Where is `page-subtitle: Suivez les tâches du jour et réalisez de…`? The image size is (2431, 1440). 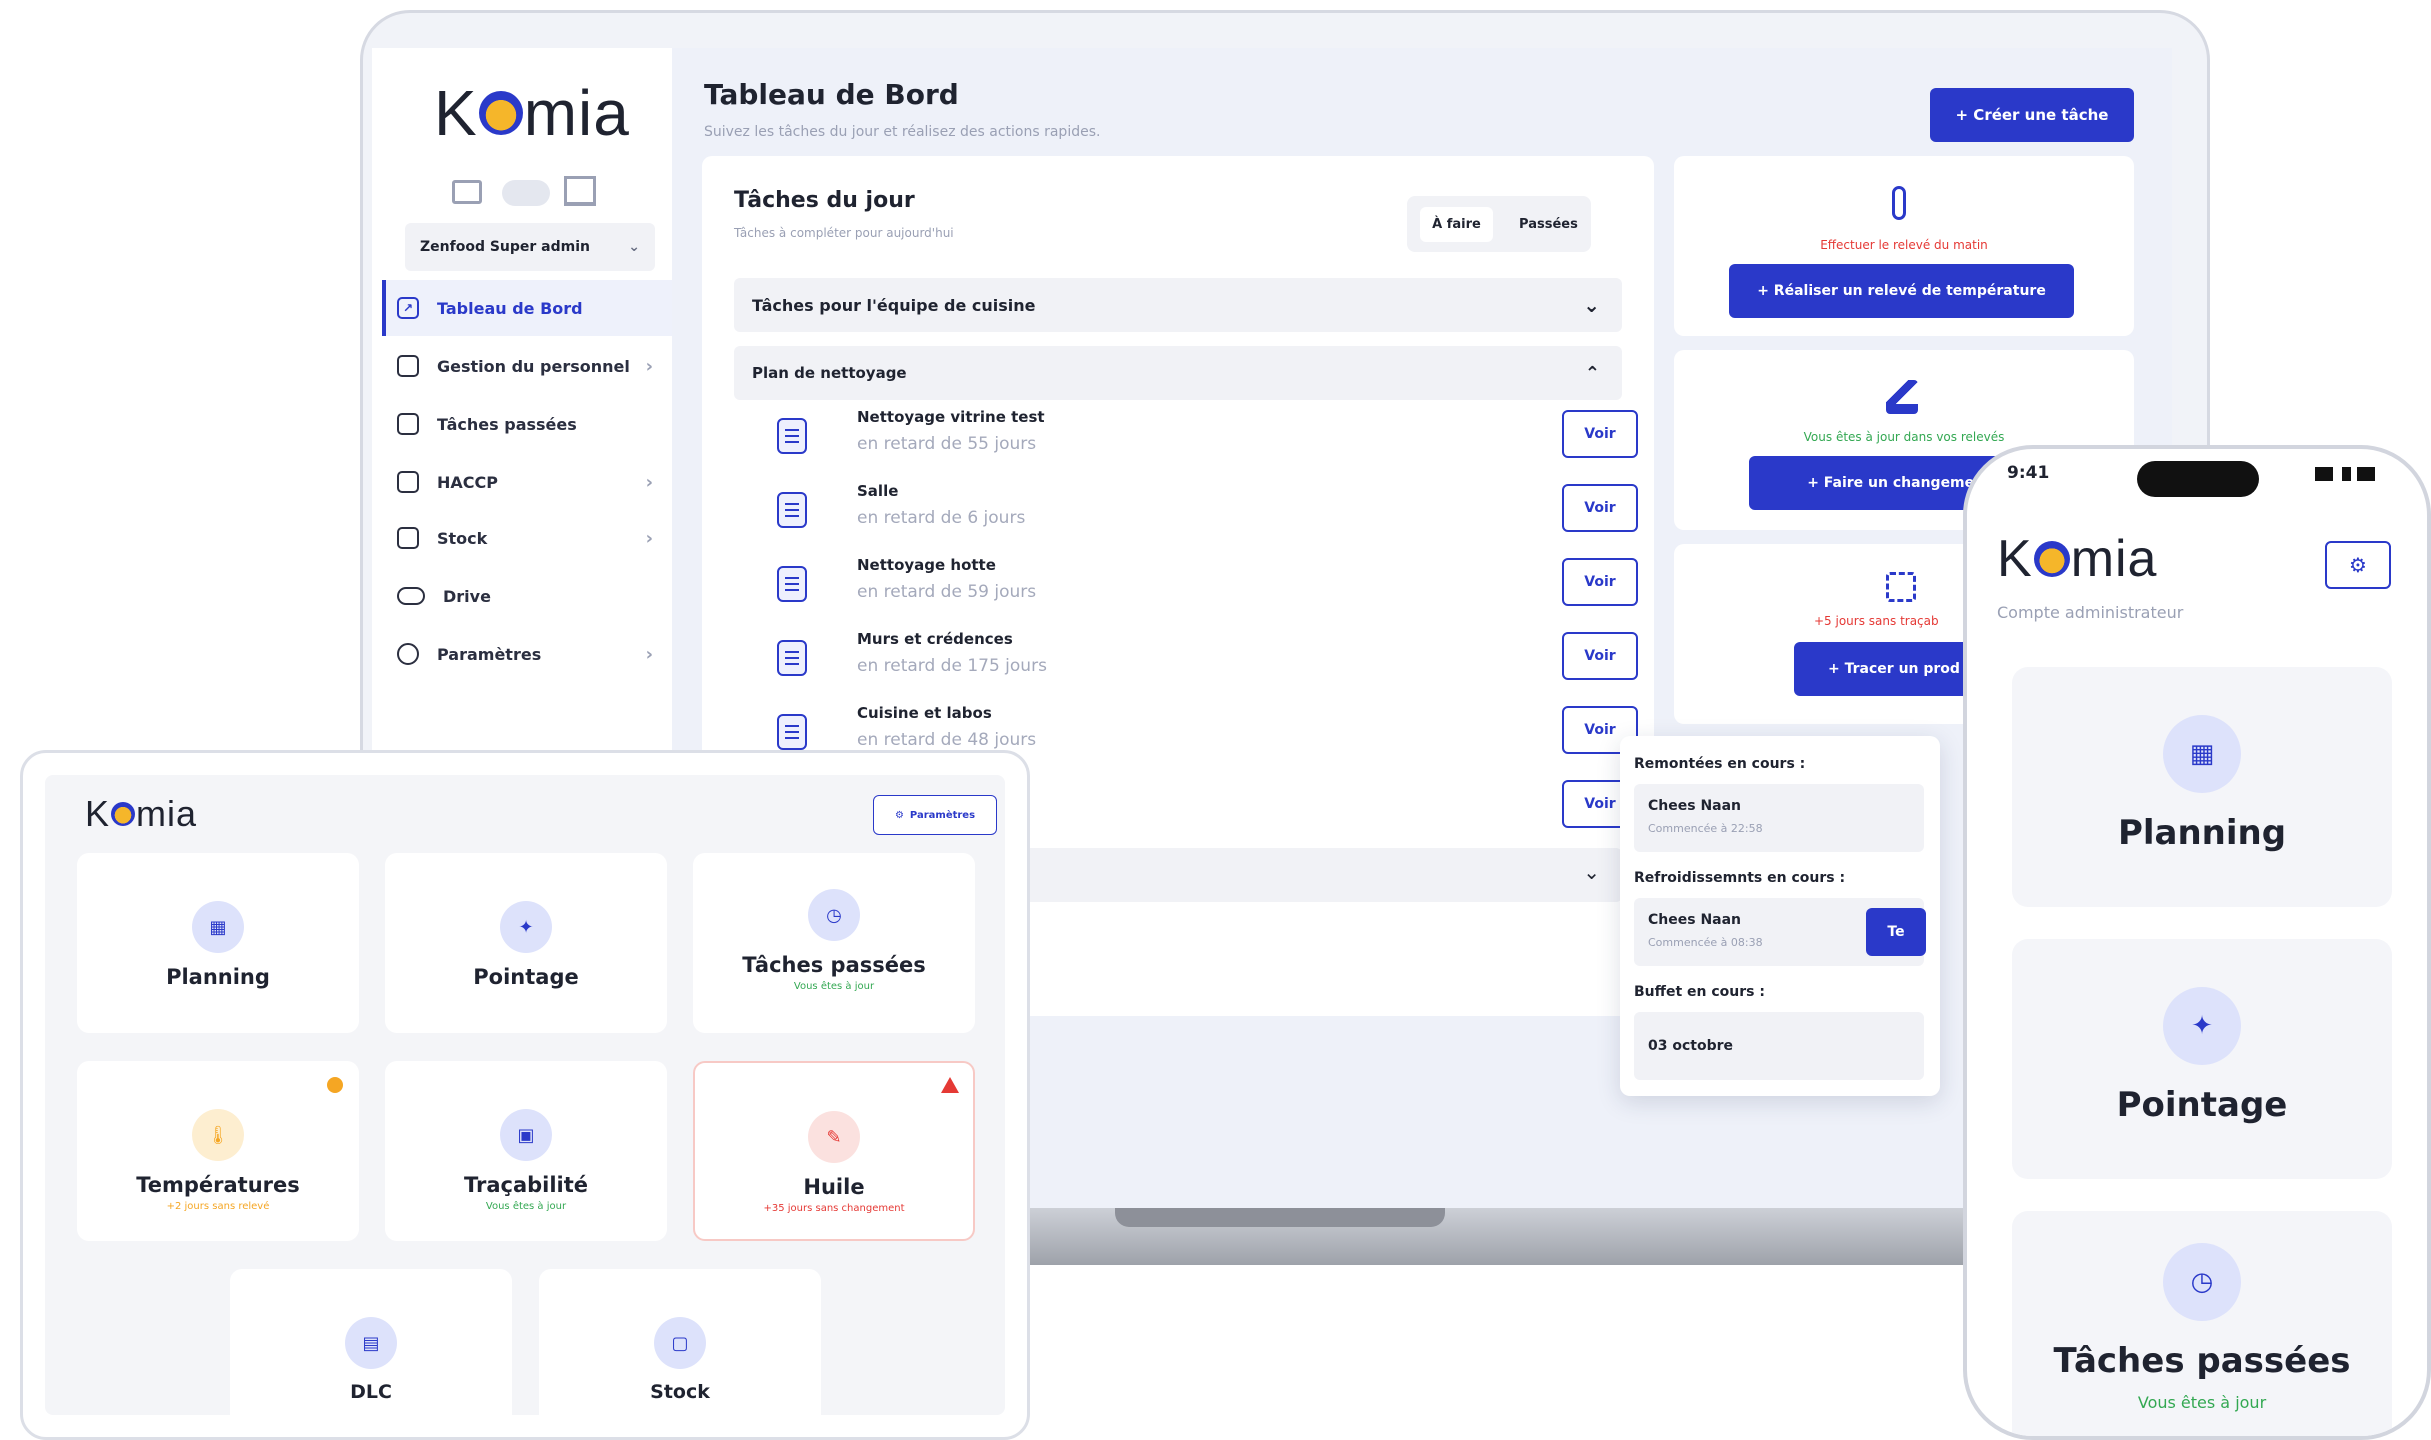 page-subtitle: Suivez les tâches du jour et réalisez de… is located at coordinates (902, 132).